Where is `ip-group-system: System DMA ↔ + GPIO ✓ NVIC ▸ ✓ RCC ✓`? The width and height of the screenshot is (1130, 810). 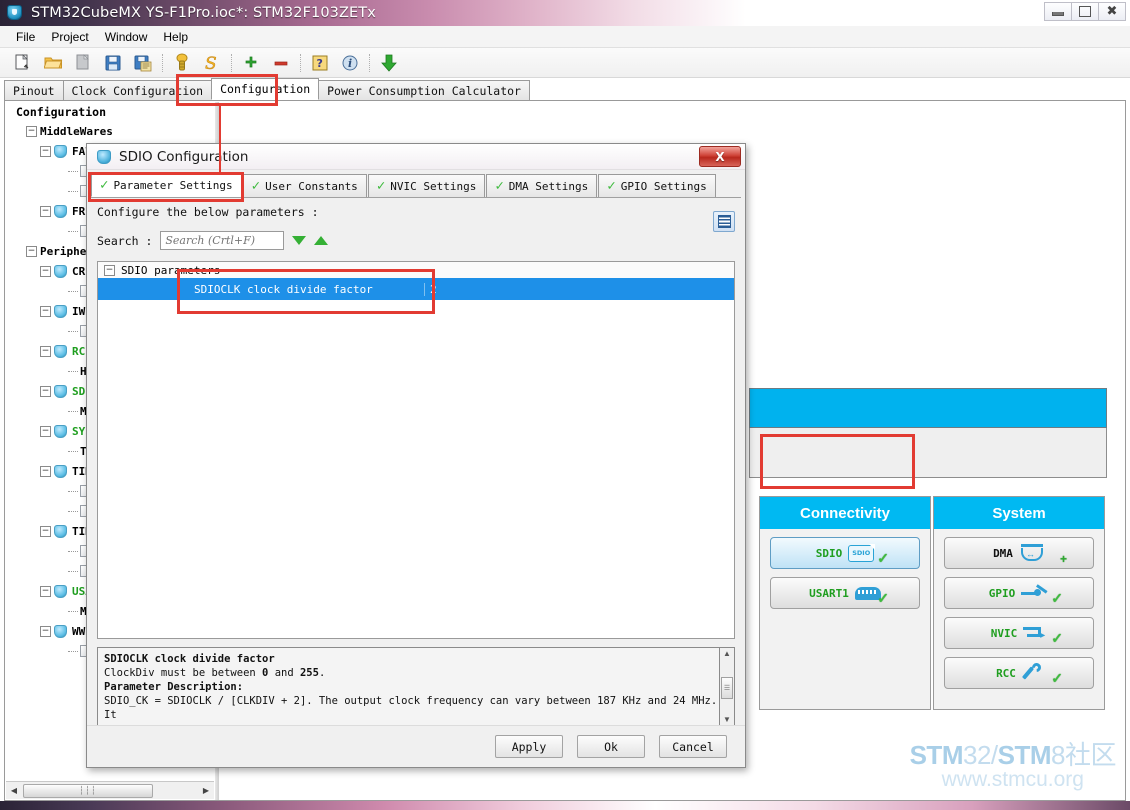
ip-group-system: System DMA ↔ + GPIO ✓ NVIC ▸ ✓ RCC ✓ is located at coordinates (1019, 603).